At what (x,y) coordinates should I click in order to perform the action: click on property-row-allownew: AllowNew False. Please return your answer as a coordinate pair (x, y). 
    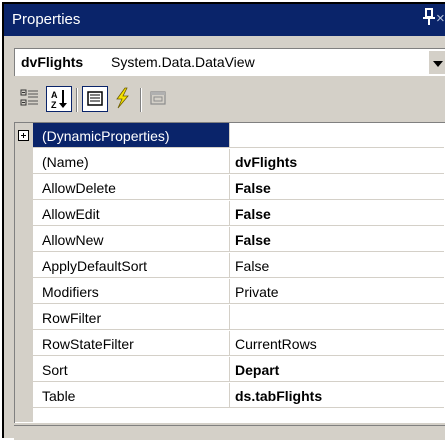
    Looking at the image, I should click on (229, 240).